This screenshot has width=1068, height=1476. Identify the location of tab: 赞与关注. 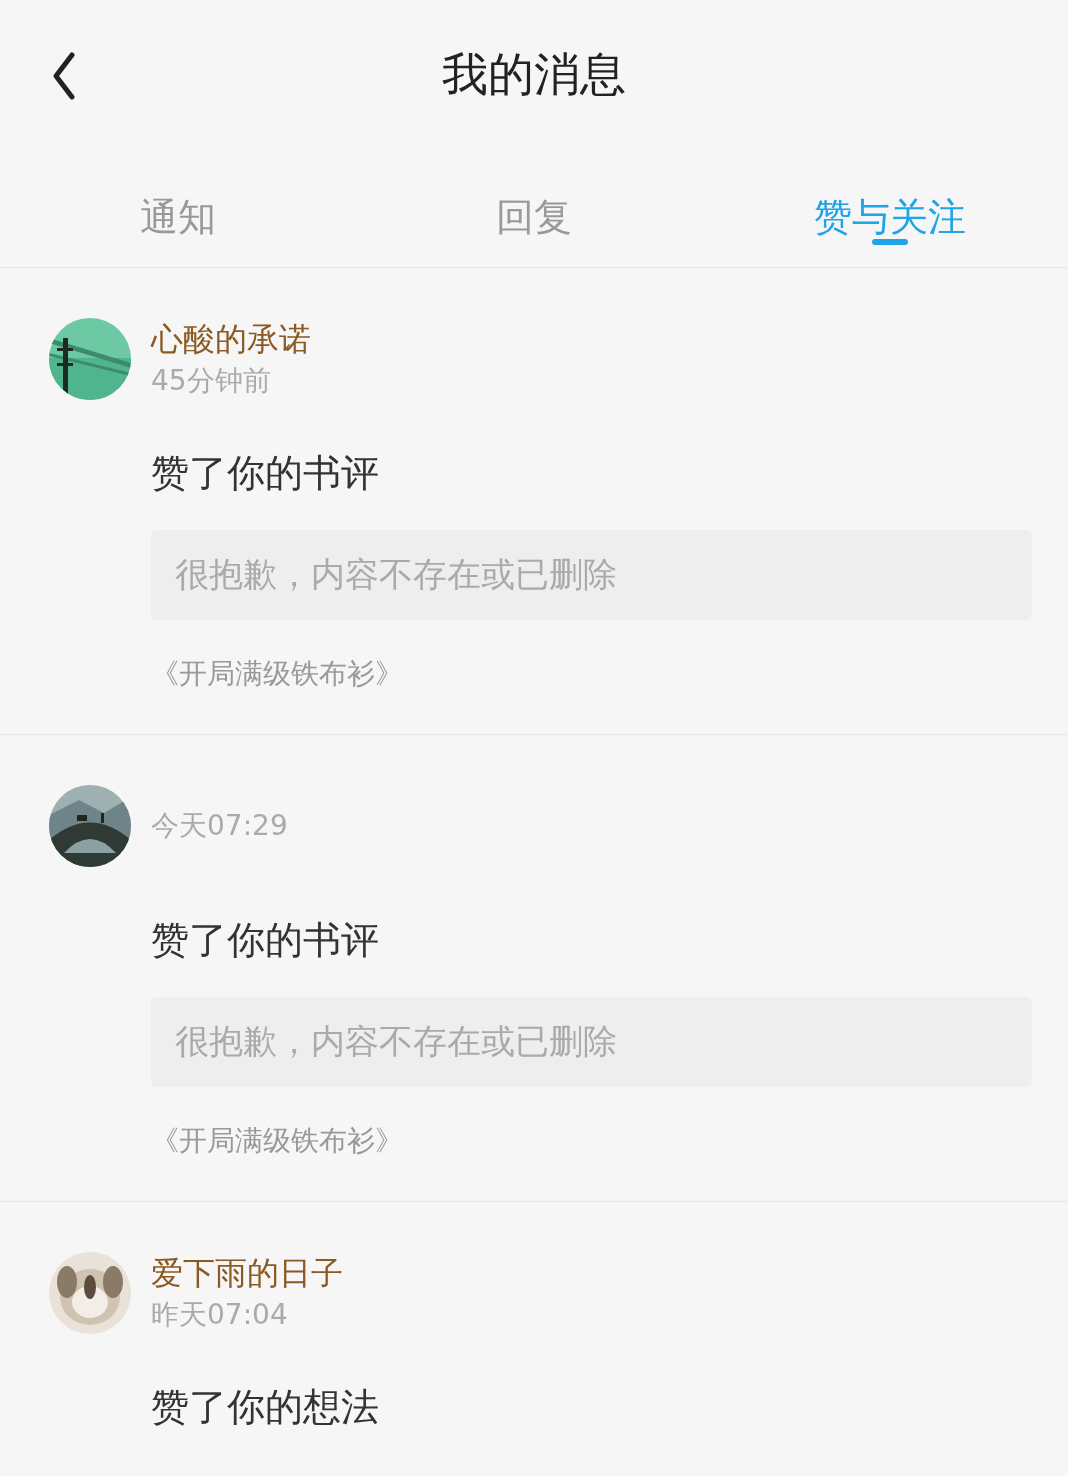
(890, 200).